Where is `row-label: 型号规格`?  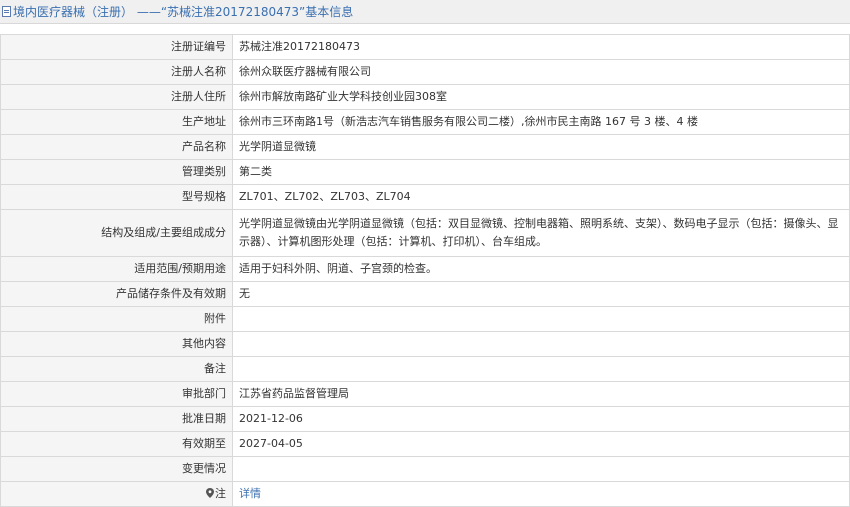
row-label: 型号规格 is located at coordinates (116, 197).